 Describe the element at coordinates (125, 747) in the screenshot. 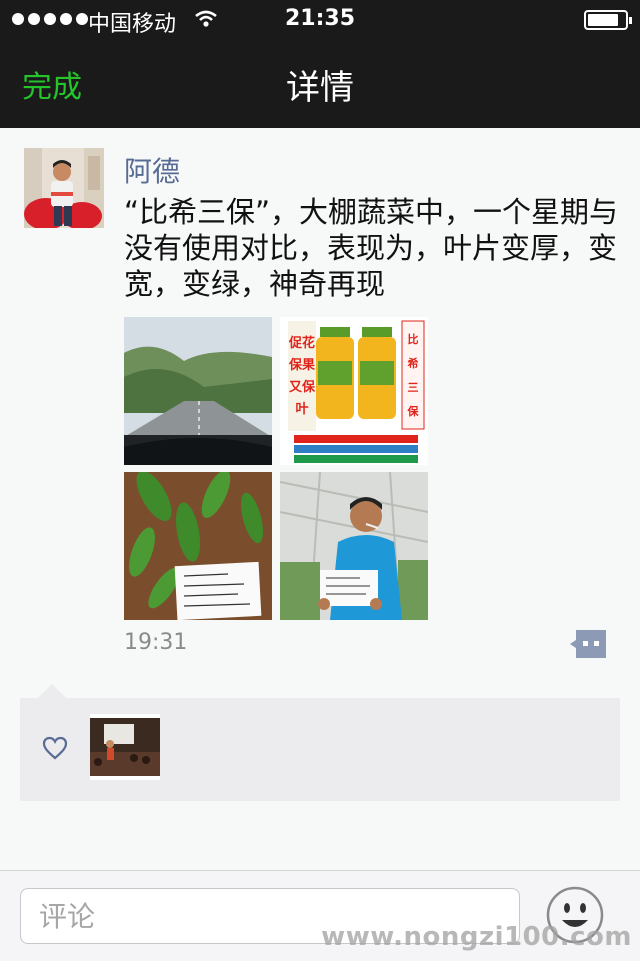

I see `liker-avatar` at that location.